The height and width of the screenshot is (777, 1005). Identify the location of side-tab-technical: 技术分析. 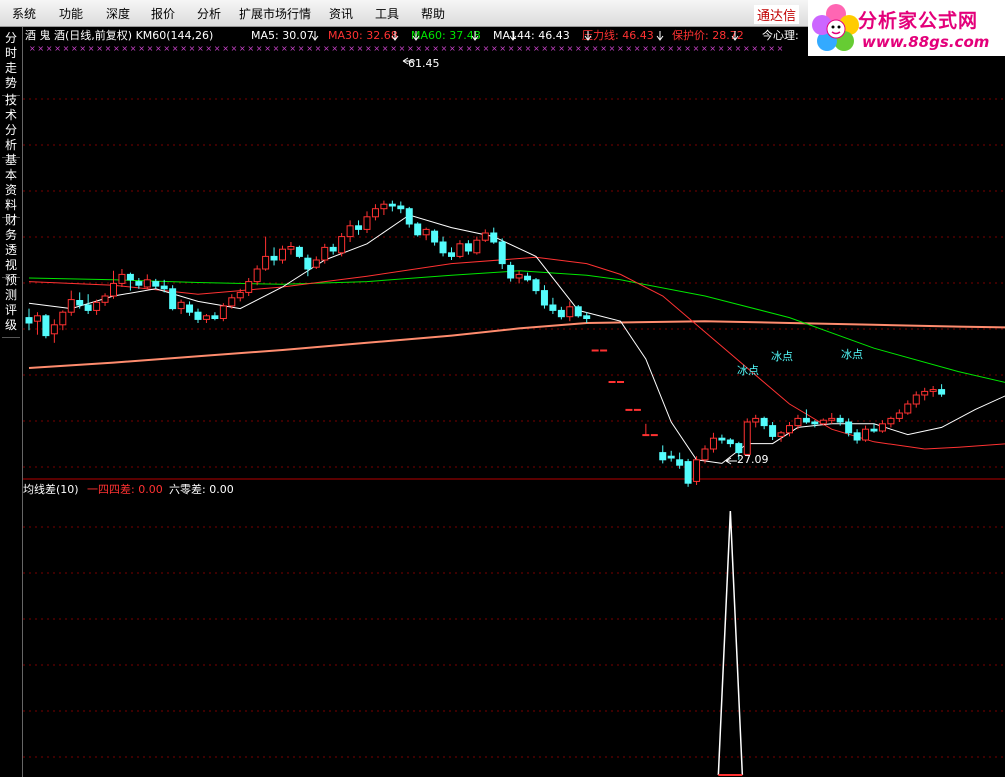
(11, 125).